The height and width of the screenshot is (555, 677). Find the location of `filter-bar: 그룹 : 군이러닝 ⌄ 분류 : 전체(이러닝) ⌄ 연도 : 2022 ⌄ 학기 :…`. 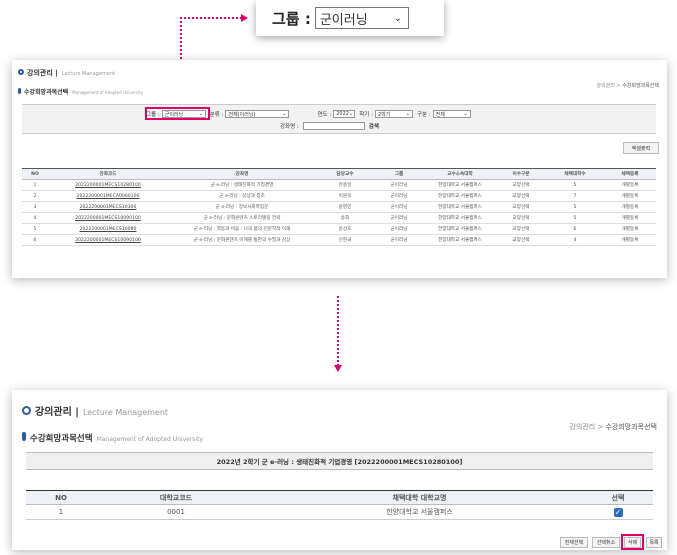

filter-bar: 그룹 : 군이러닝 ⌄ 분류 : 전체(이러닝) ⌄ 연도 : 2022 ⌄ 학기 :… is located at coordinates (339, 119).